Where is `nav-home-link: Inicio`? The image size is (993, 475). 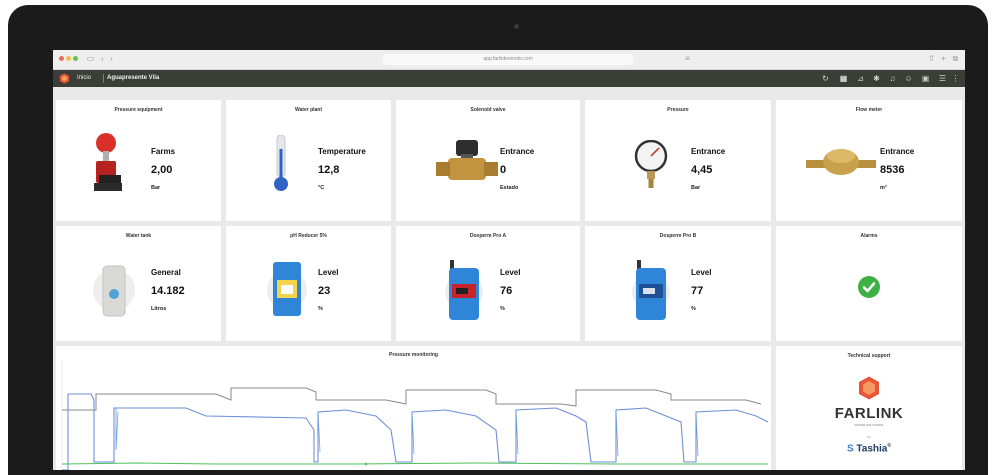 nav-home-link: Inicio is located at coordinates (84, 78).